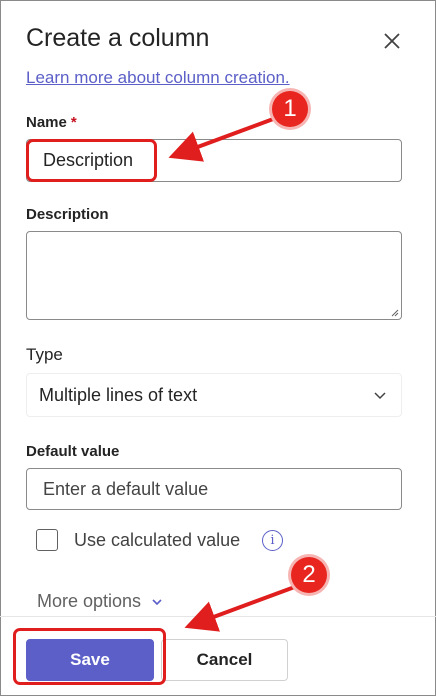 The image size is (436, 696). What do you see at coordinates (214, 489) in the screenshot?
I see `default-value-input: Enter a default value` at bounding box center [214, 489].